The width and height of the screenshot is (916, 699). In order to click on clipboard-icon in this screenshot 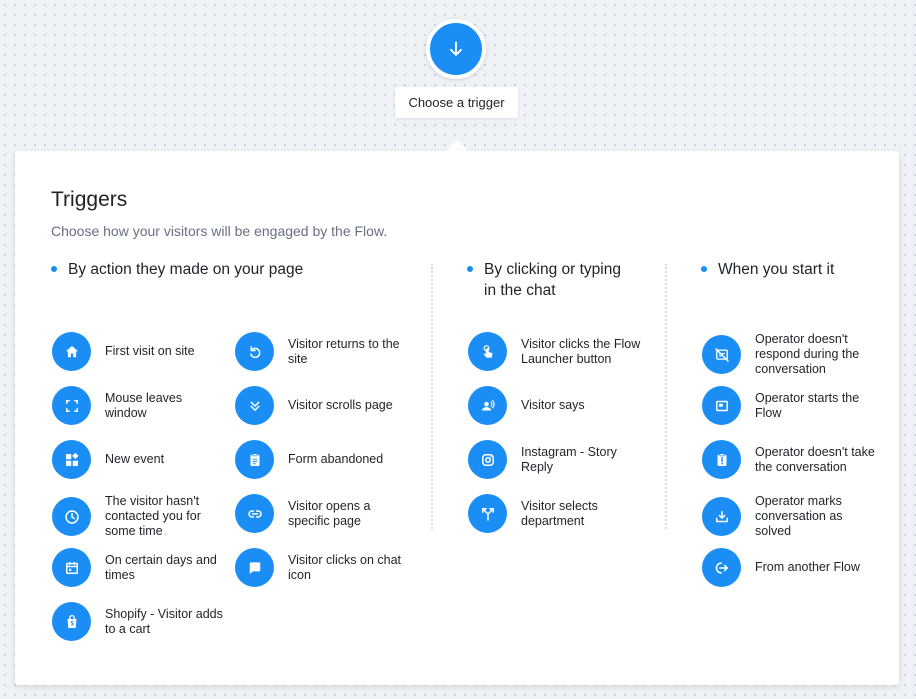, I will do `click(254, 459)`.